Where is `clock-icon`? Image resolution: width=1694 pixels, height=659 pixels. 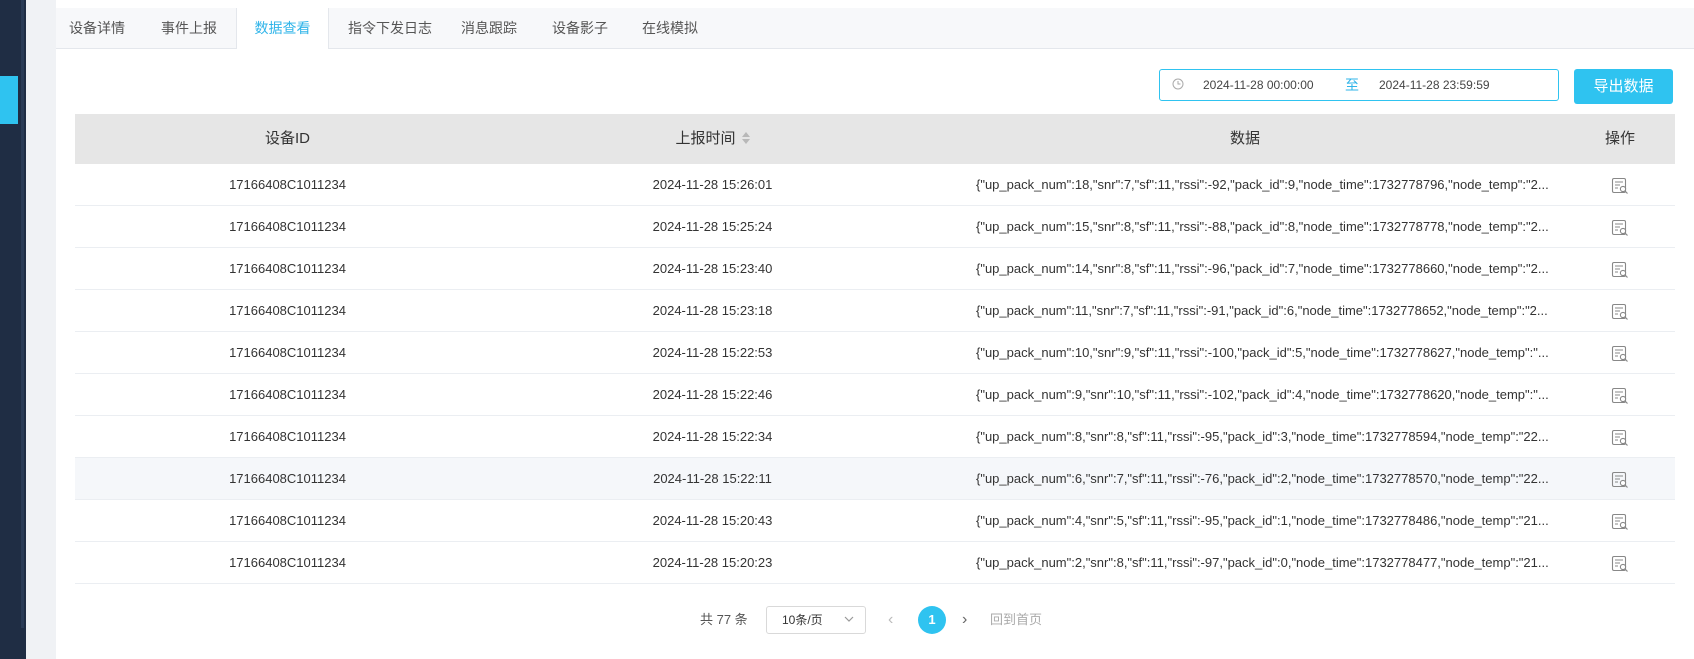
clock-icon is located at coordinates (1178, 84).